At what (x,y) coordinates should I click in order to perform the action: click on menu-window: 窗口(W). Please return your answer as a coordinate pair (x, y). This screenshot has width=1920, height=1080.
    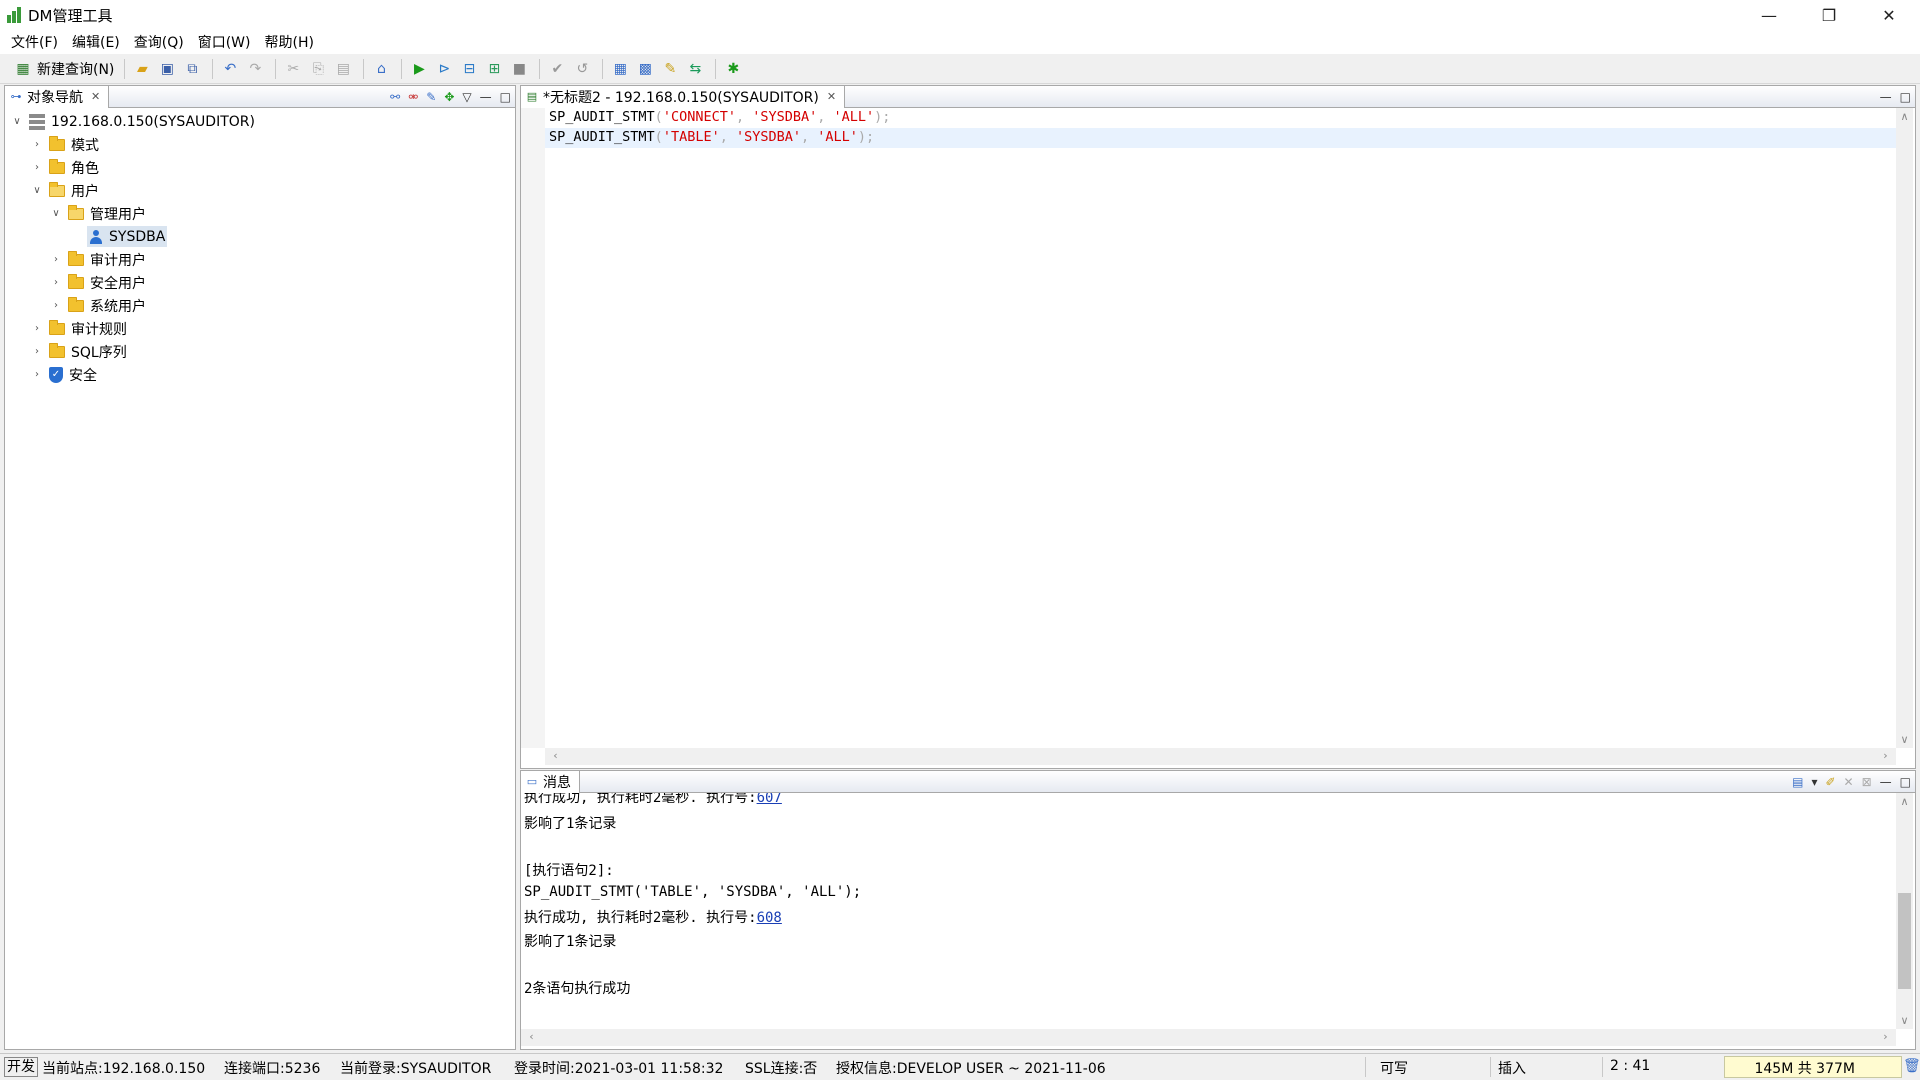
    Looking at the image, I should click on (224, 42).